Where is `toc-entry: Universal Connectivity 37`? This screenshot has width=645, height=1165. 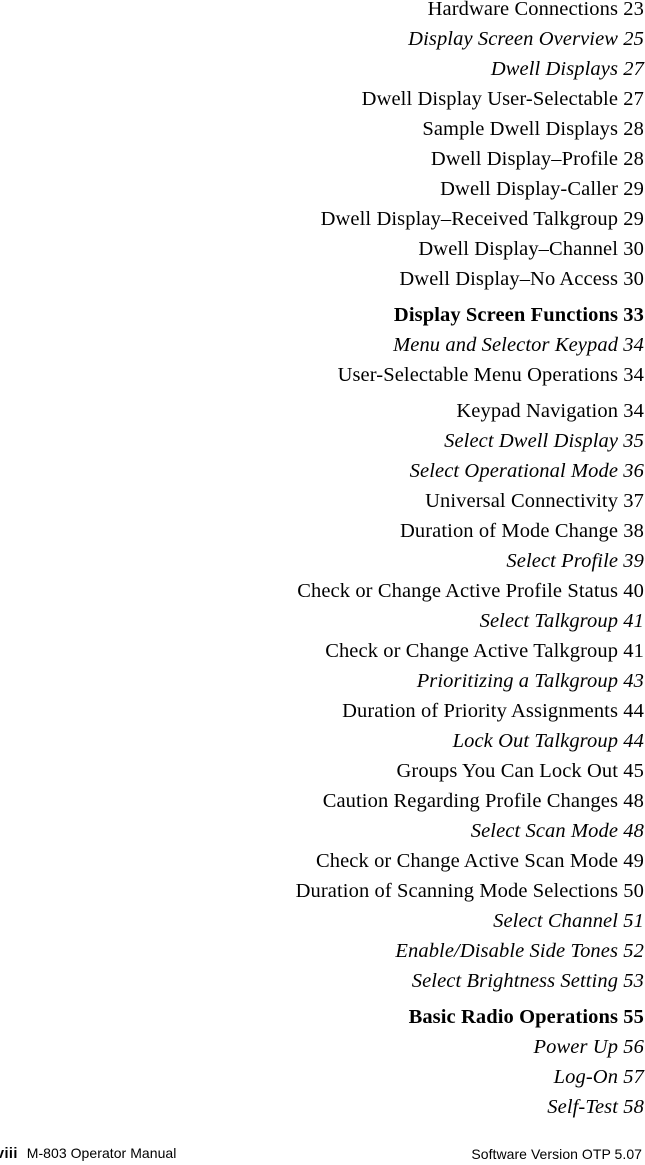 toc-entry: Universal Connectivity 37 is located at coordinates (322, 501).